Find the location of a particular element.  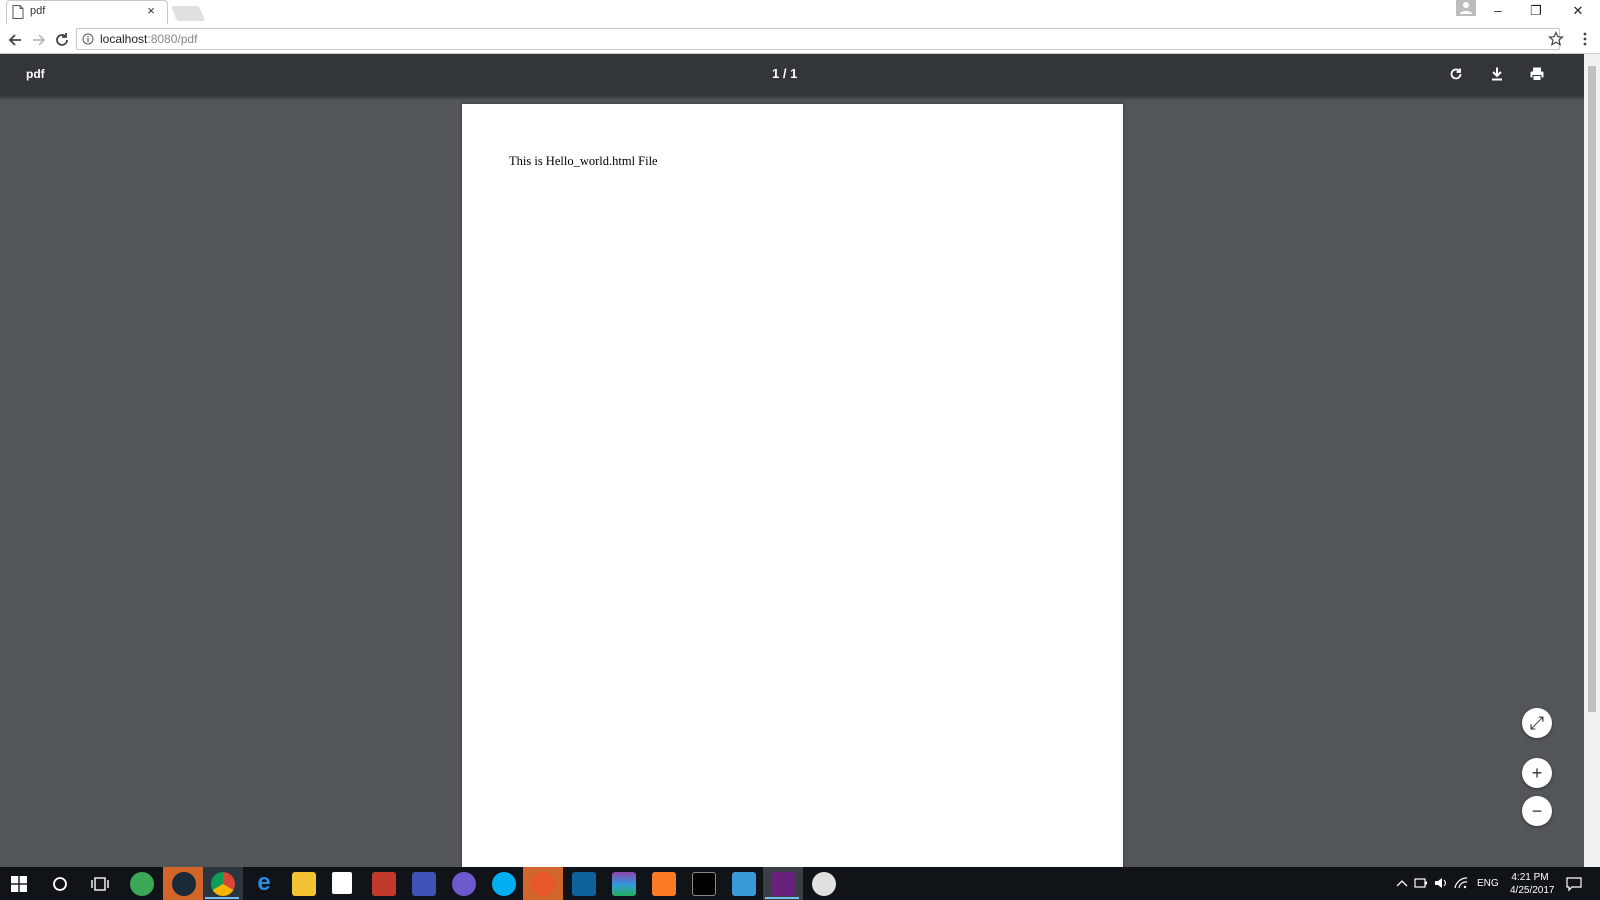

paint-icon is located at coordinates (824, 884).